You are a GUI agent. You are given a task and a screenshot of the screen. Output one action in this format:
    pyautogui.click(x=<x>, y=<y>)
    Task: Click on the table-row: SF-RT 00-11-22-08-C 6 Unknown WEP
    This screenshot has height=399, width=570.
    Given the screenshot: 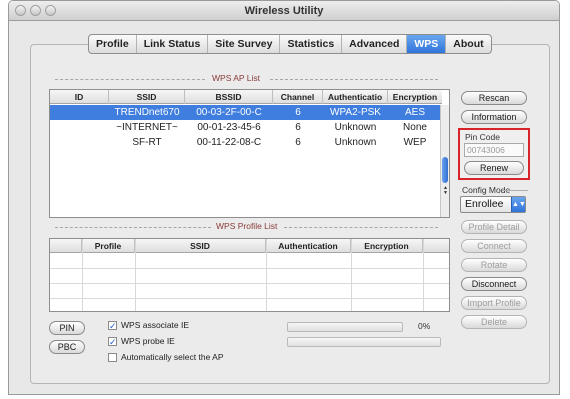 What is the action you would take?
    pyautogui.click(x=246, y=142)
    